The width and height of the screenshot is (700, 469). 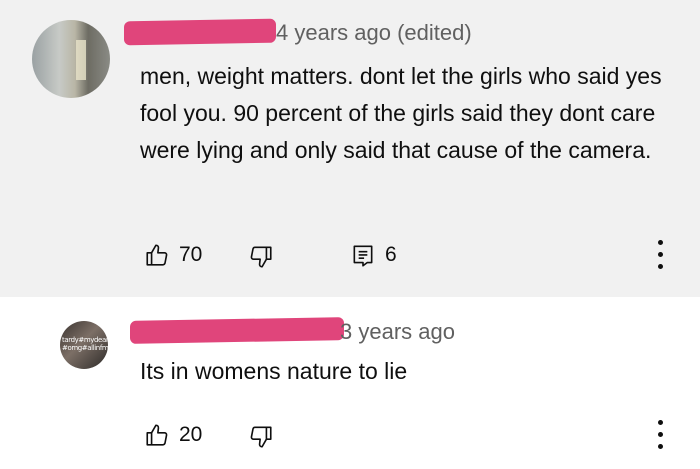 I want to click on like-count: 20, so click(x=191, y=434).